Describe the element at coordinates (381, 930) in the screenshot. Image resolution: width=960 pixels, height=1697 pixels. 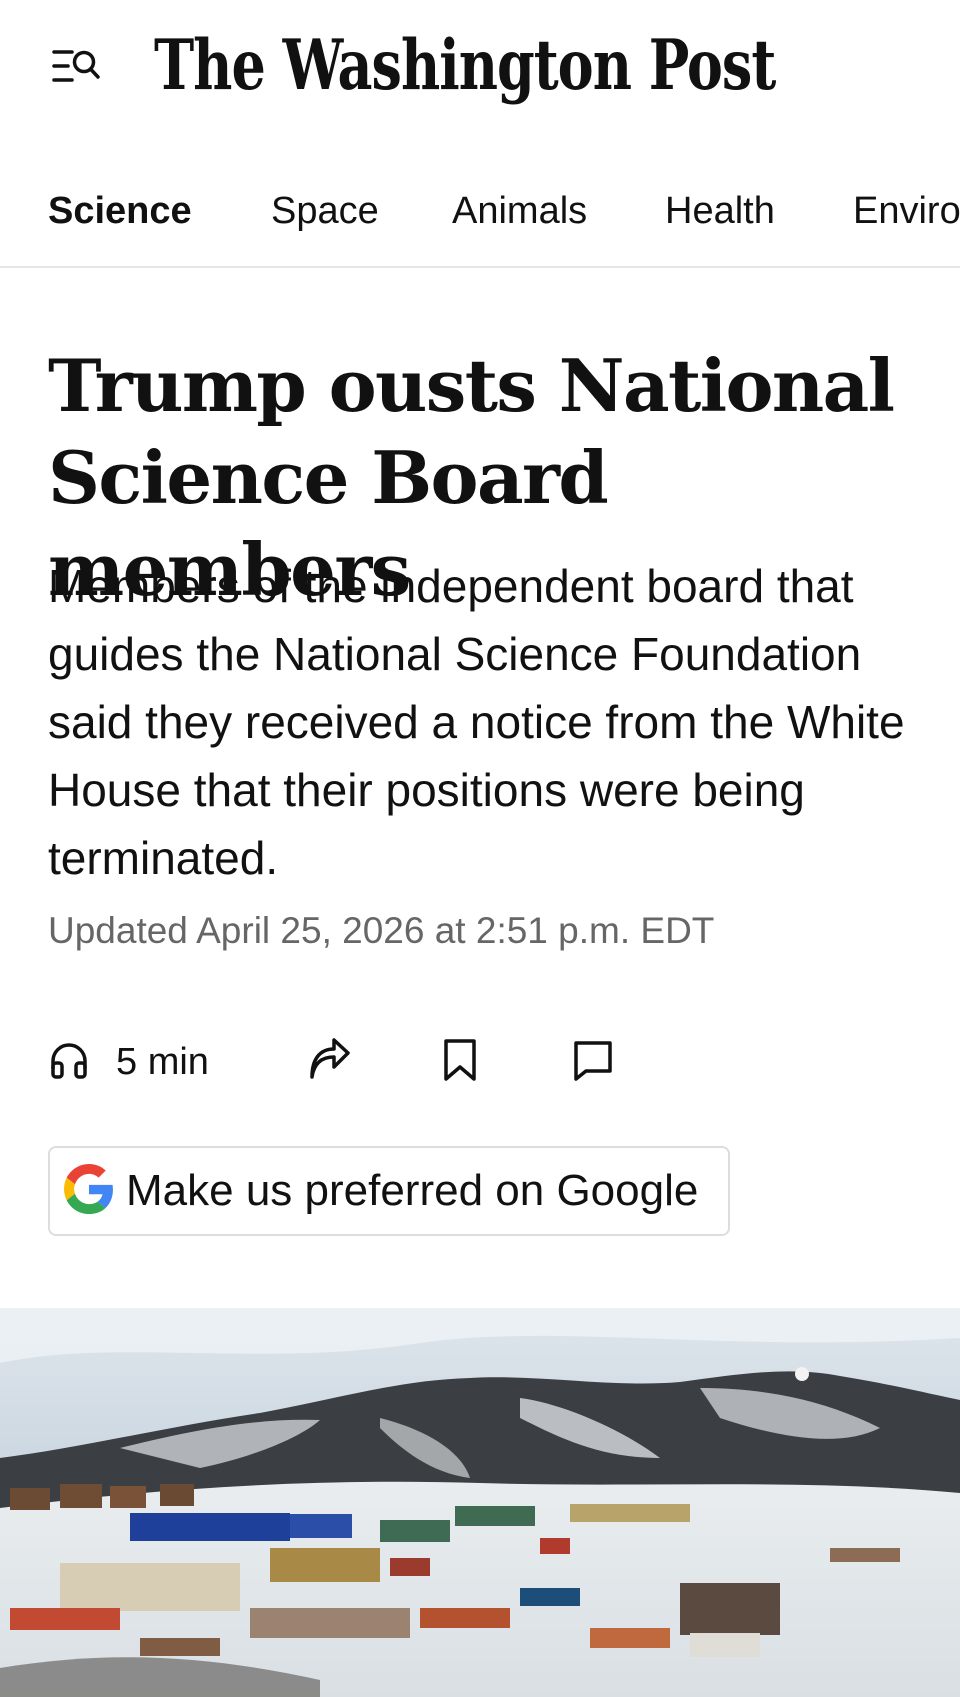
I see `article-timestamp: Updated April 25, 2026 at 2:51 p.m. EDT` at that location.